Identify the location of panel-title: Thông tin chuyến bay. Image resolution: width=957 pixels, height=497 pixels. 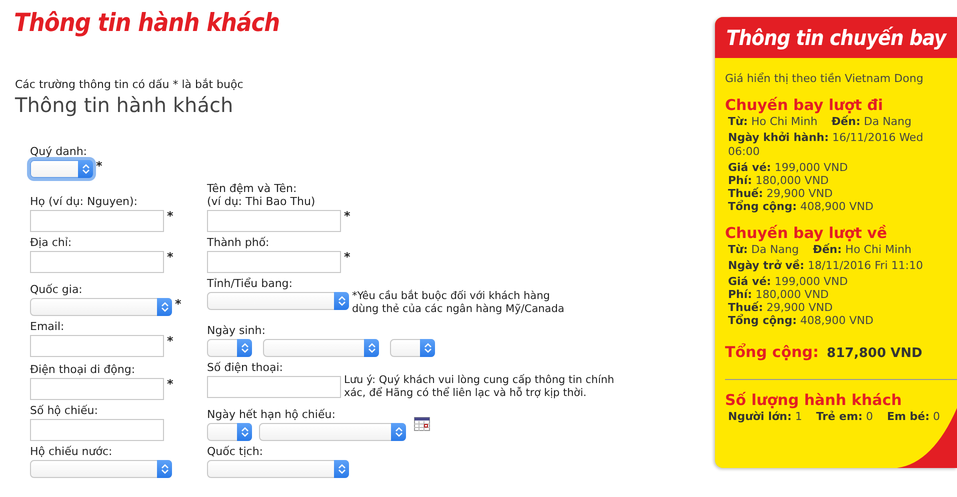
(836, 37).